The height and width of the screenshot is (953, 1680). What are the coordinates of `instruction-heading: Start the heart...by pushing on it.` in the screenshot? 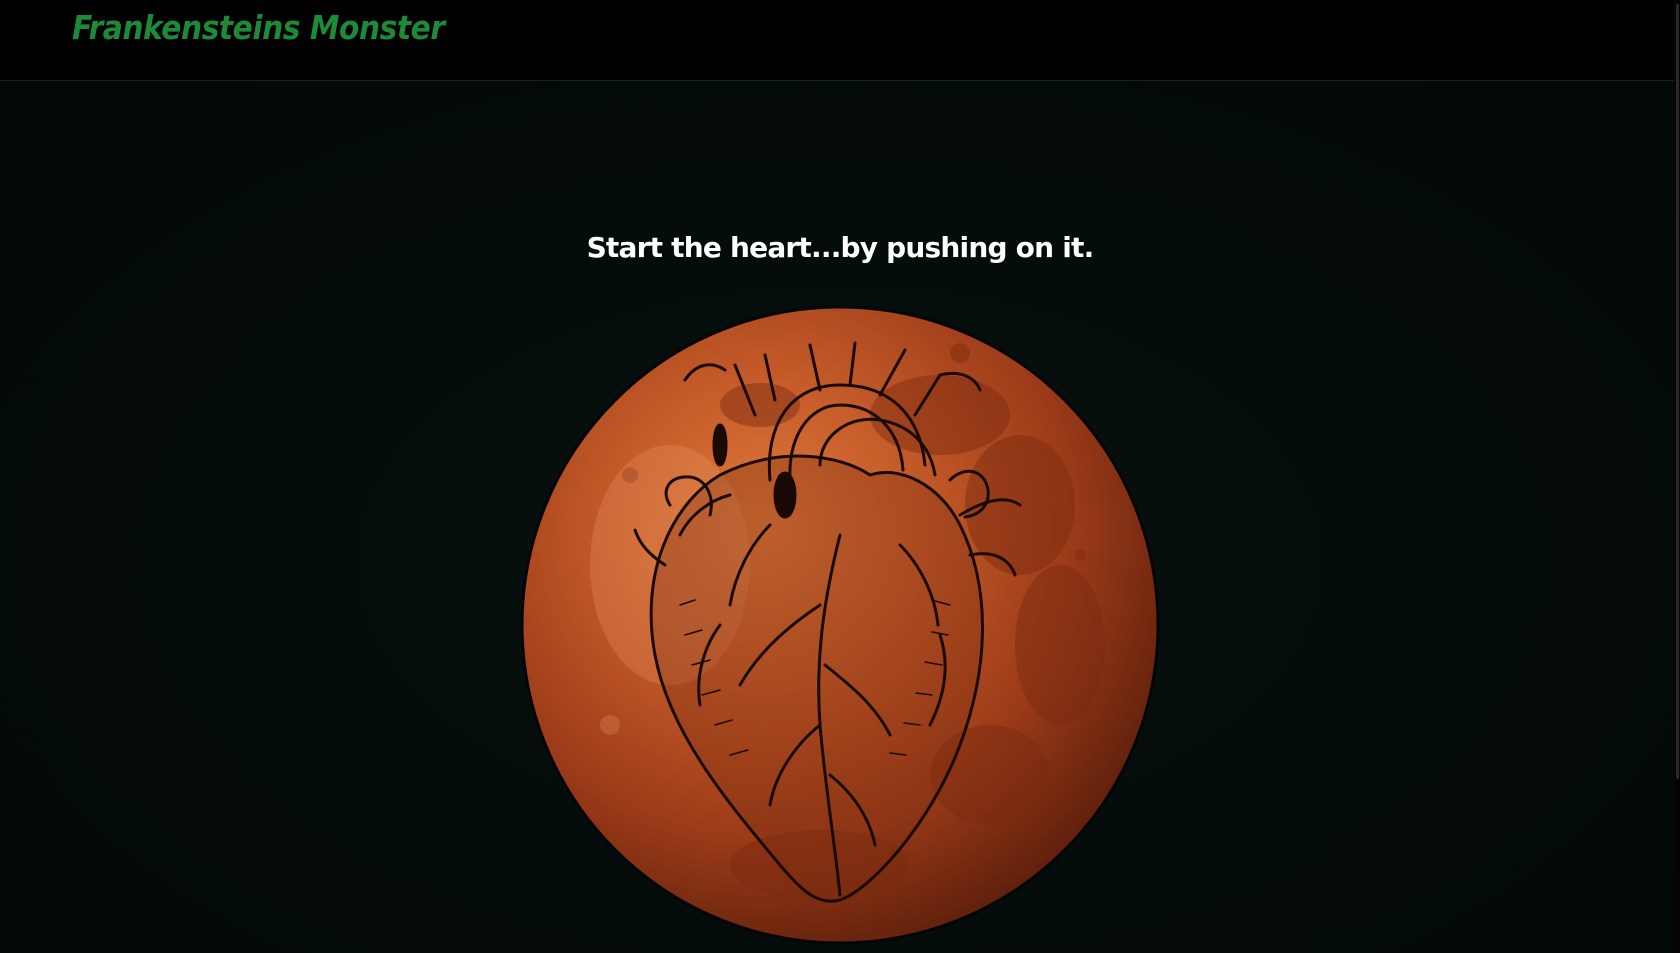 It's located at (840, 247).